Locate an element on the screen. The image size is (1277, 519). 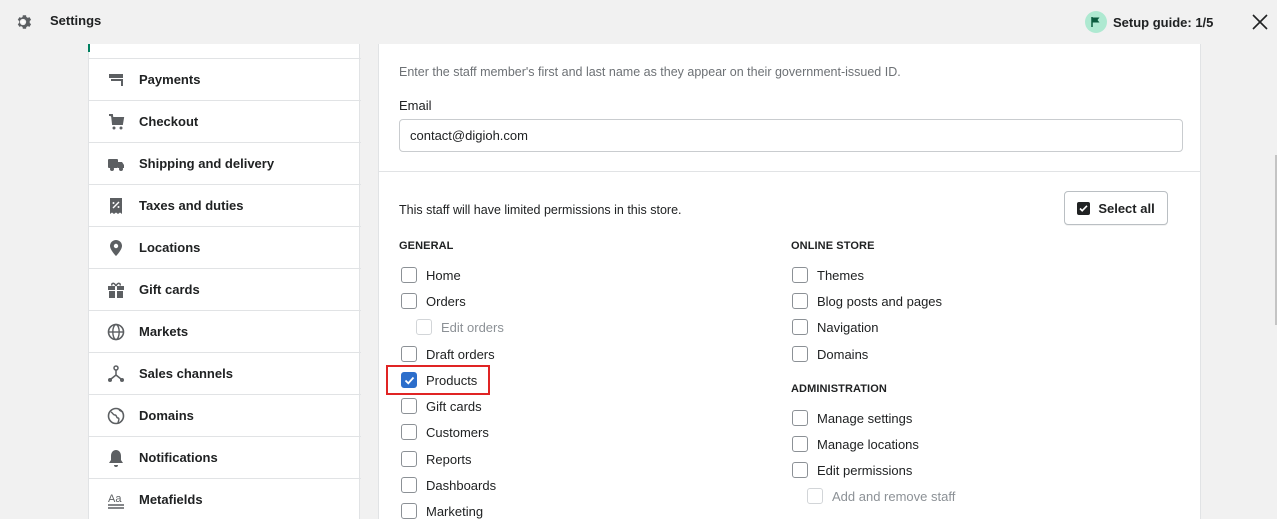
sidebar-item-checkout: Checkout is located at coordinates (225, 121).